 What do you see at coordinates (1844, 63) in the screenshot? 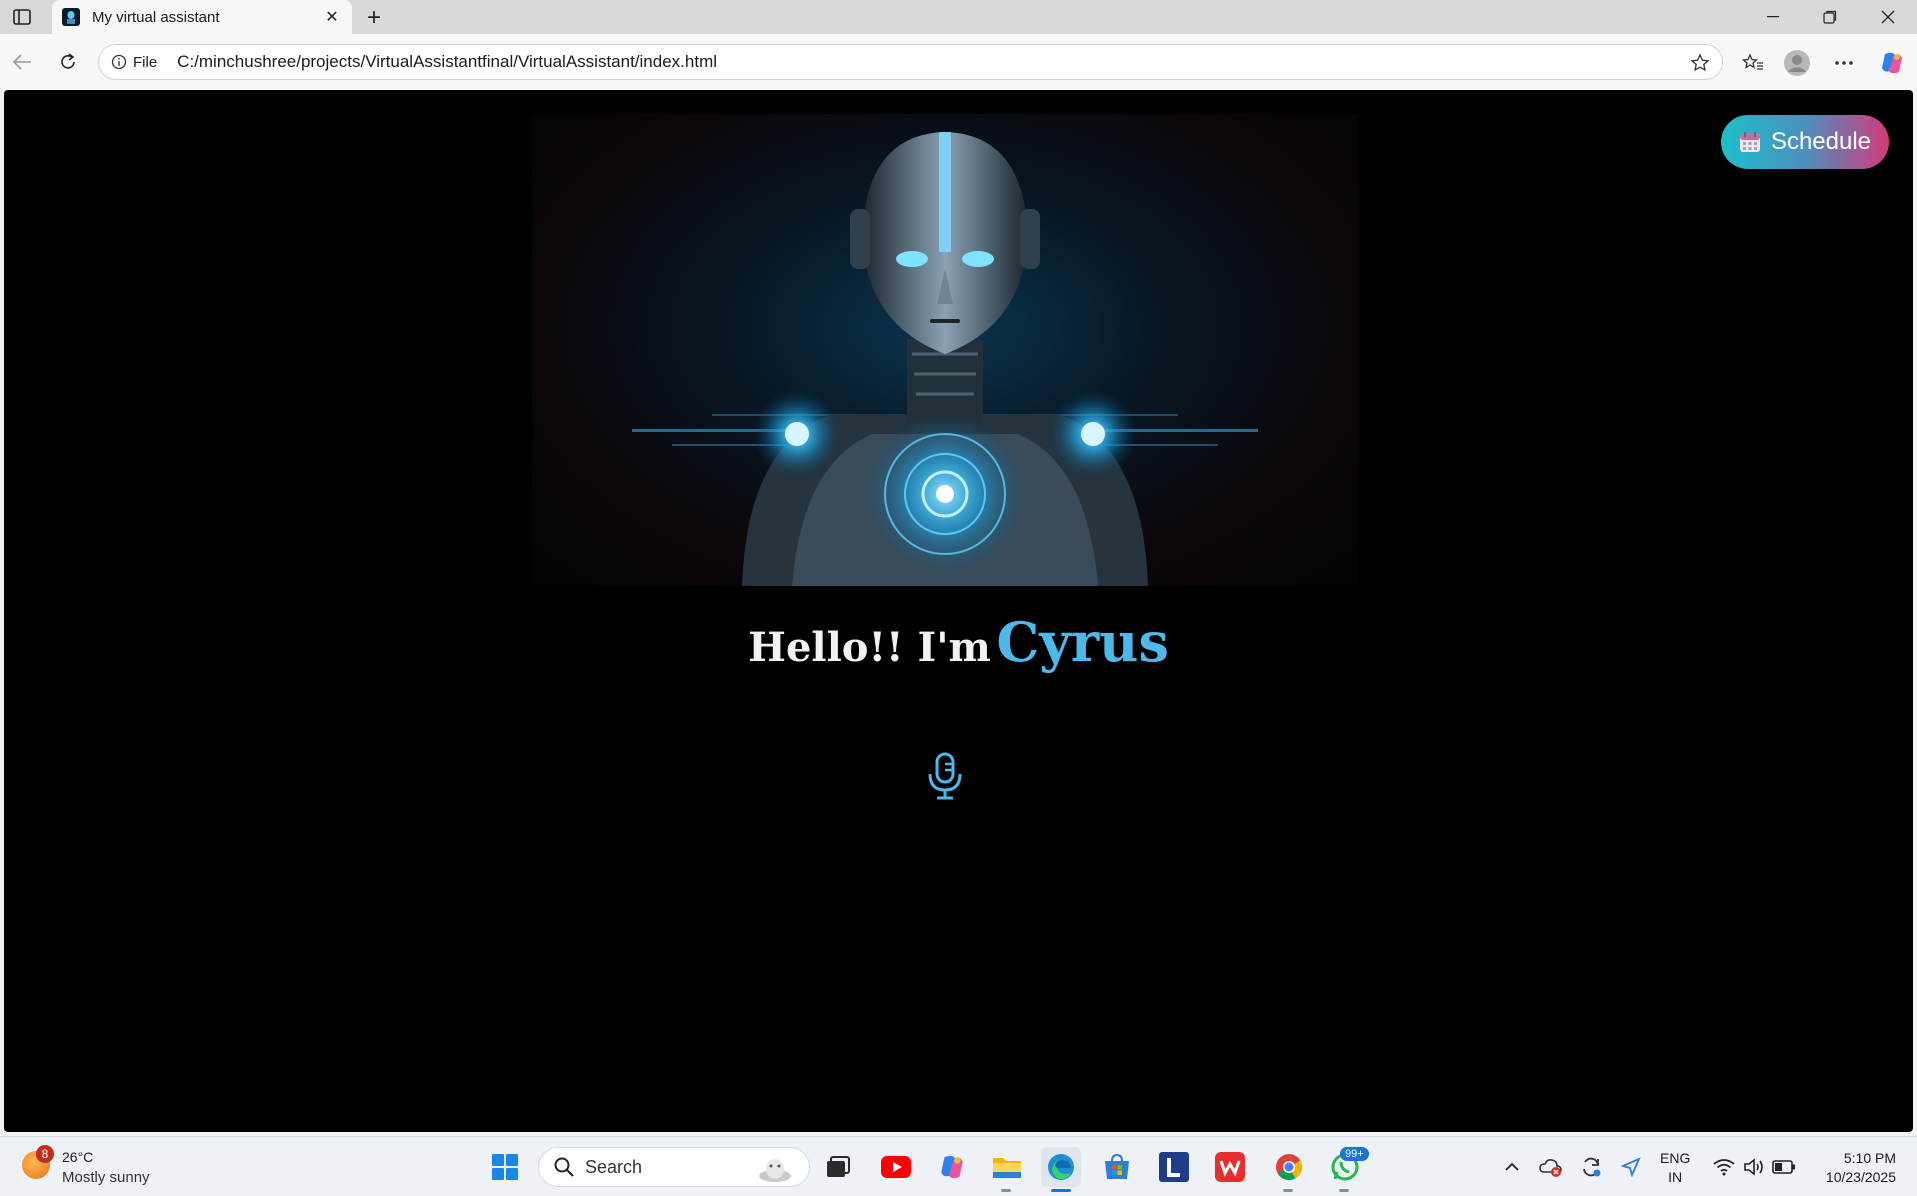
I see `more-options-icon` at bounding box center [1844, 63].